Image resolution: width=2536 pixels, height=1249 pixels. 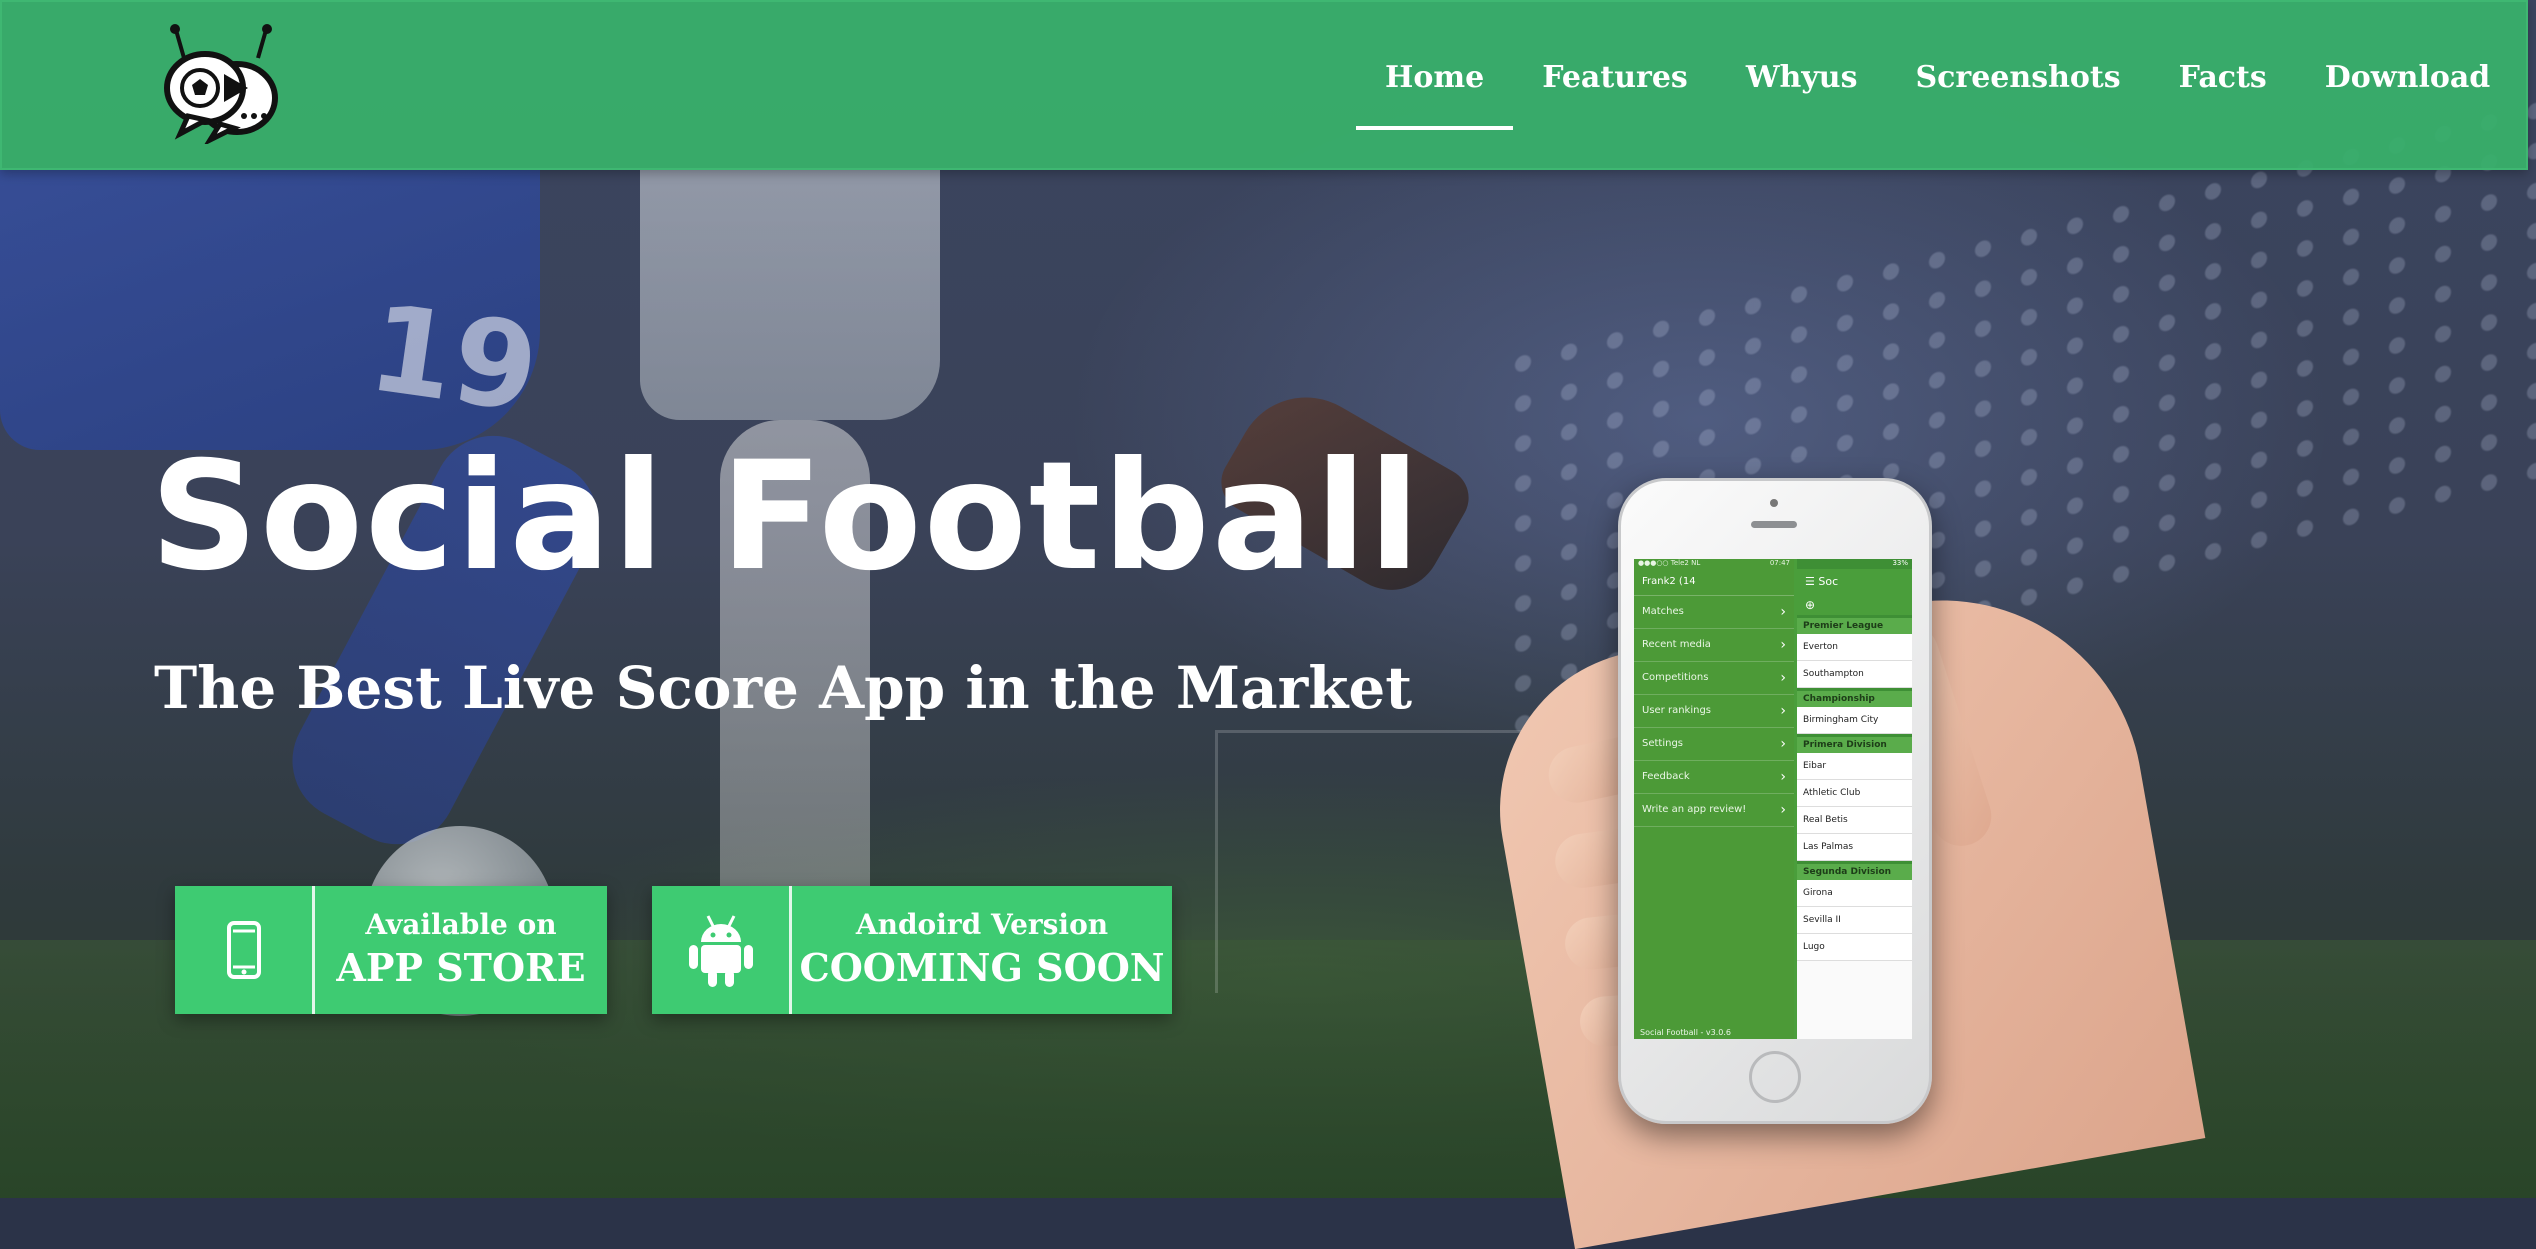 What do you see at coordinates (221, 84) in the screenshot?
I see `football-chat-bubbles-logo` at bounding box center [221, 84].